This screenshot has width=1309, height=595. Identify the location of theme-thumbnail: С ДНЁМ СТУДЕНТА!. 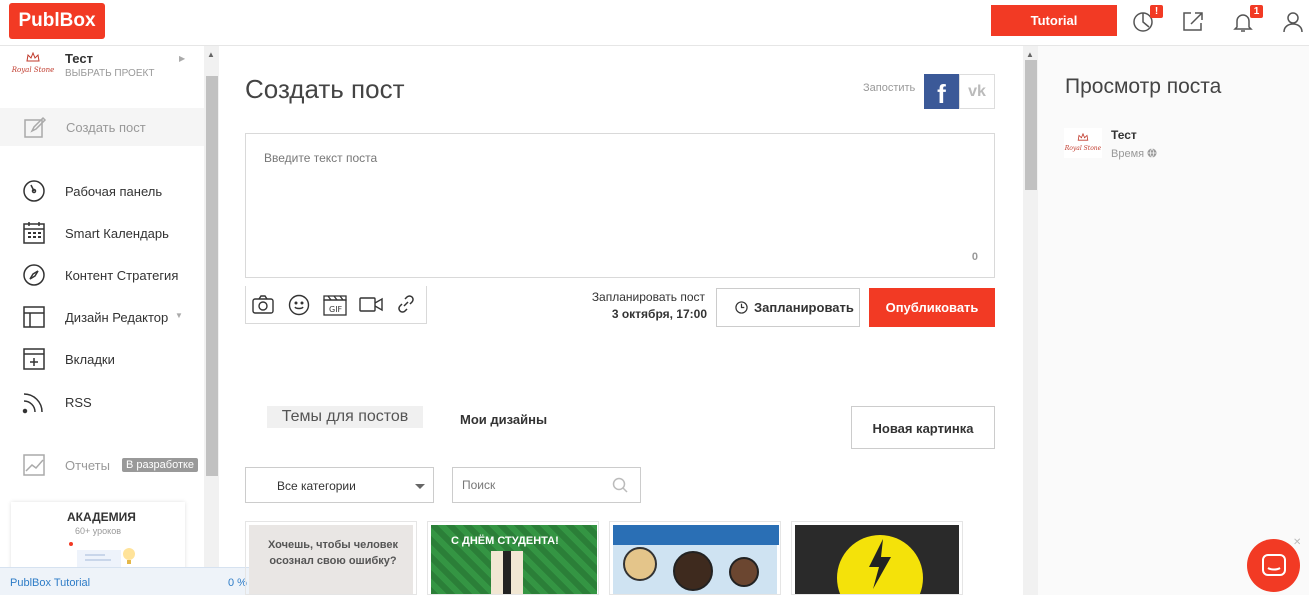
(513, 558).